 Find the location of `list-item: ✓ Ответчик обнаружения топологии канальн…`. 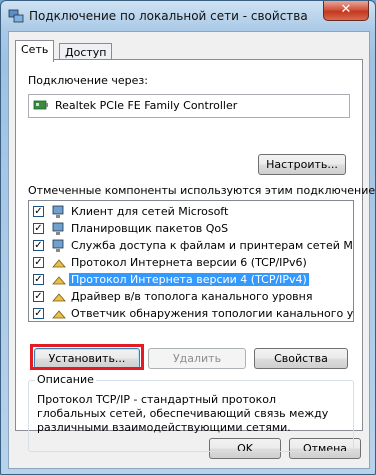

list-item: ✓ Ответчик обнаружения топологии канальн… is located at coordinates (191, 313).